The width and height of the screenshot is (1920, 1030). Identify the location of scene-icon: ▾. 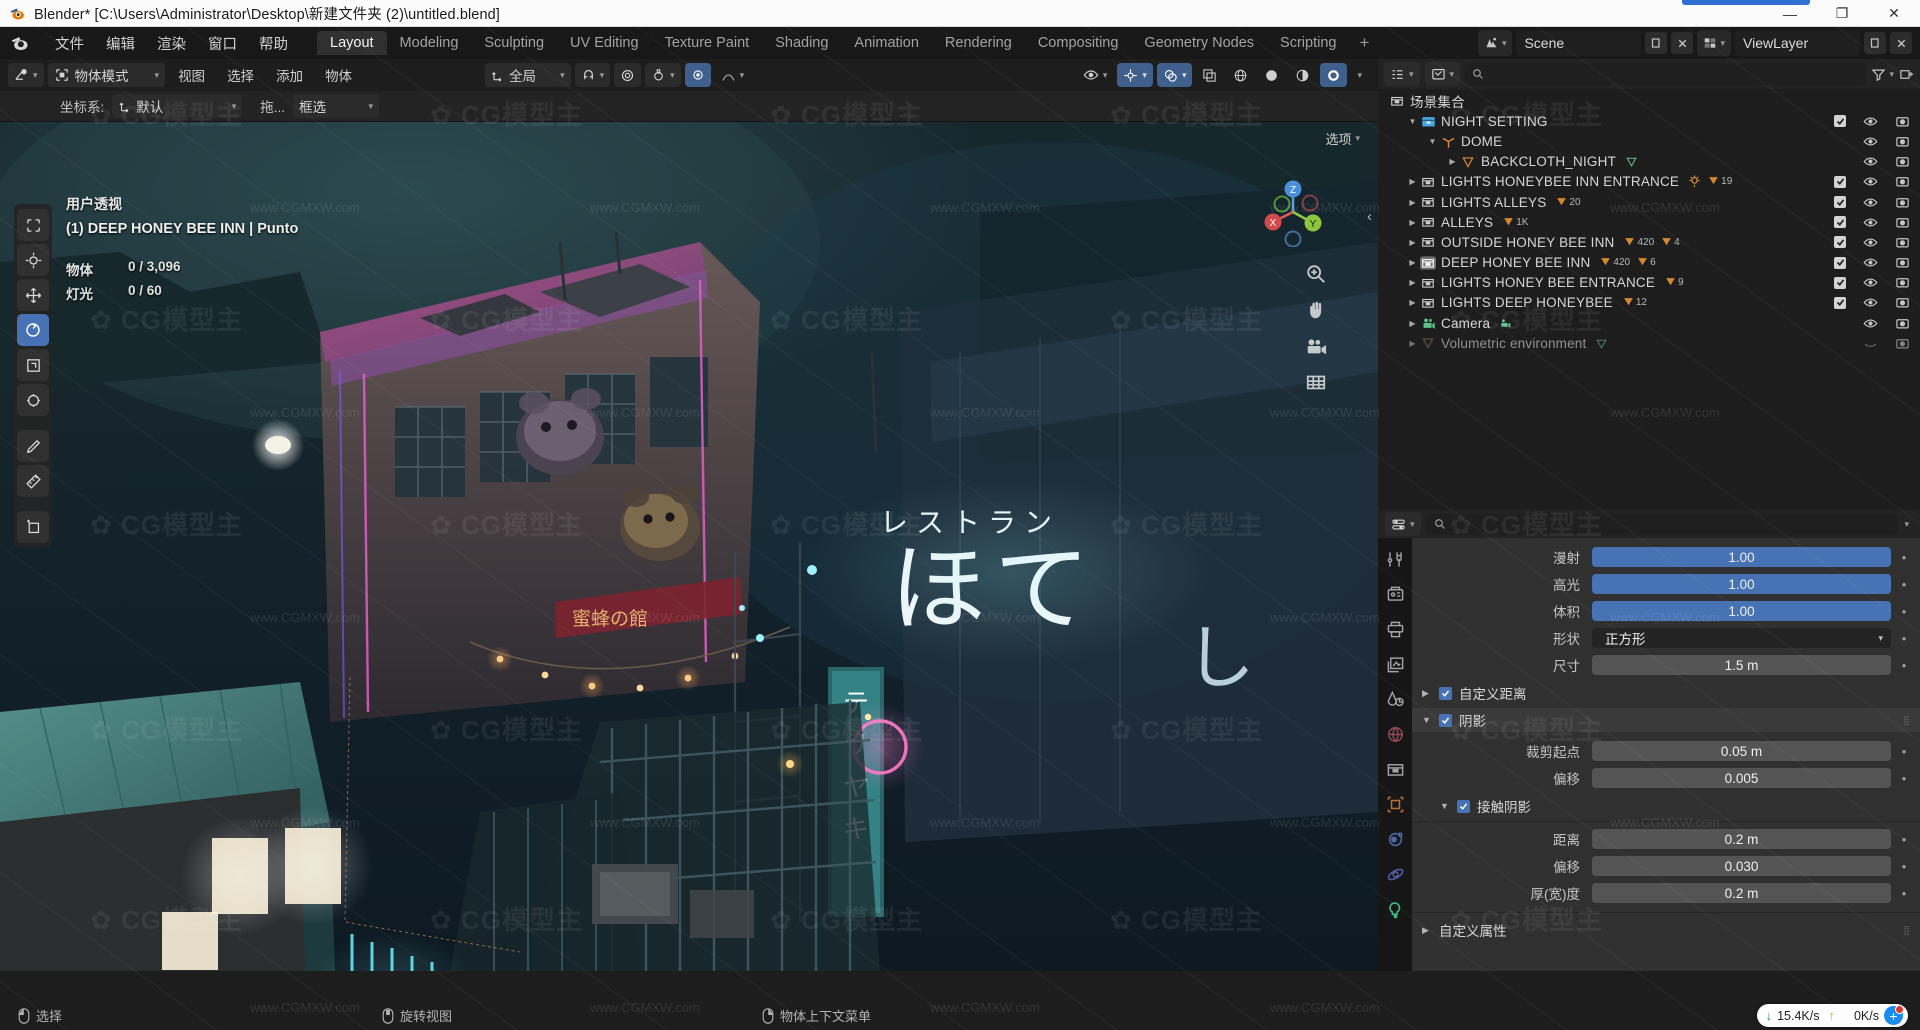
(1495, 43).